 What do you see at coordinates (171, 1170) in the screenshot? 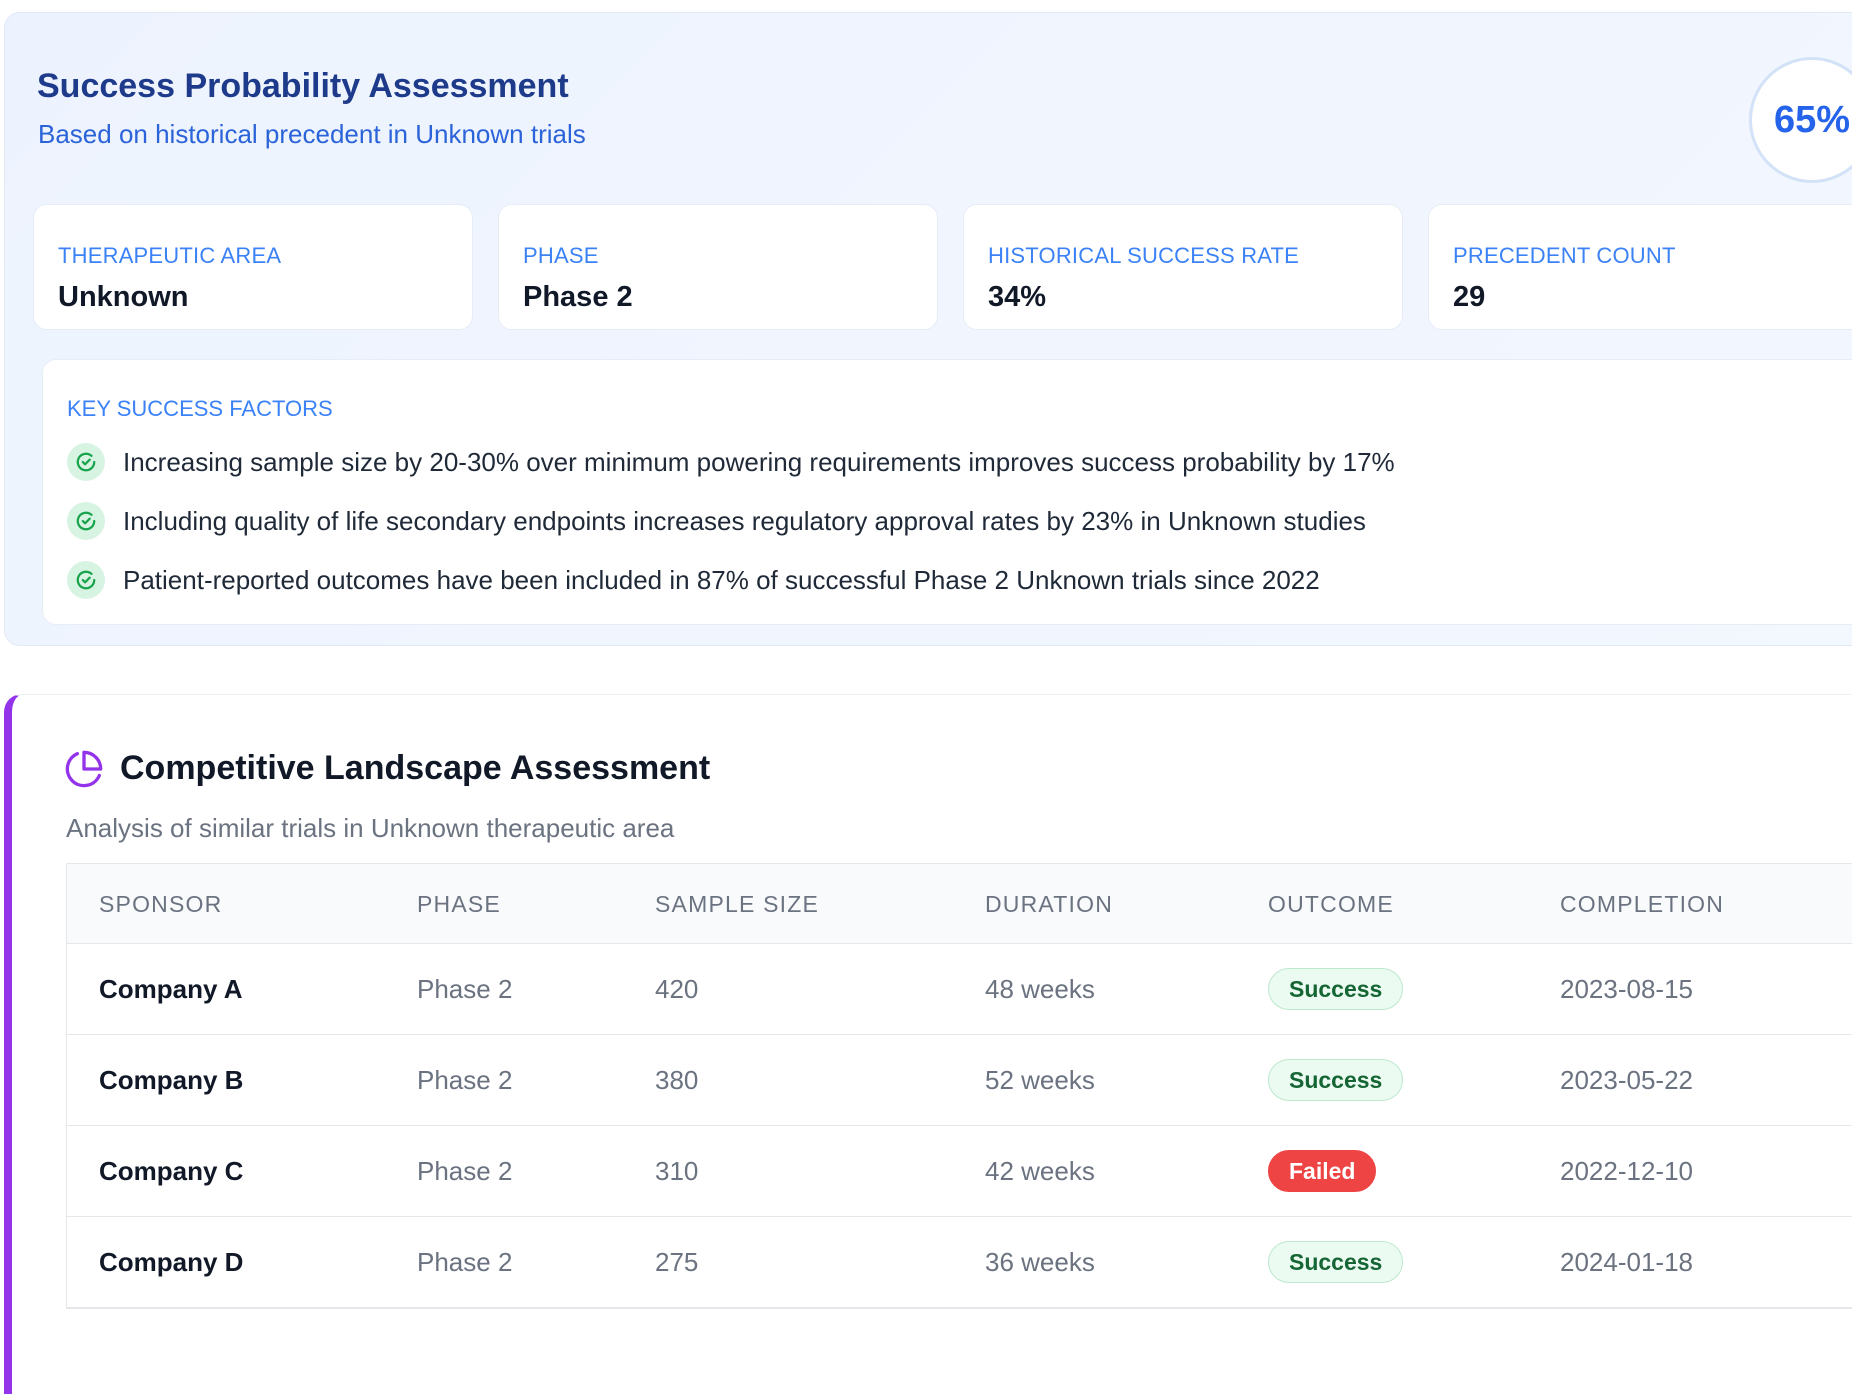
I see `sponsor-cell: Company C` at bounding box center [171, 1170].